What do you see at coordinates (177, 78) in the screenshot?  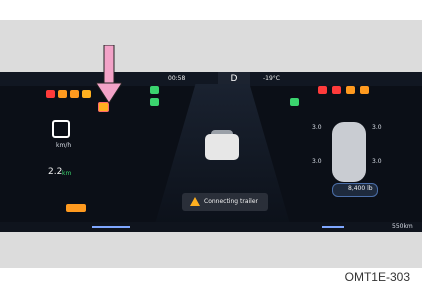 I see `time-readout: 00:58` at bounding box center [177, 78].